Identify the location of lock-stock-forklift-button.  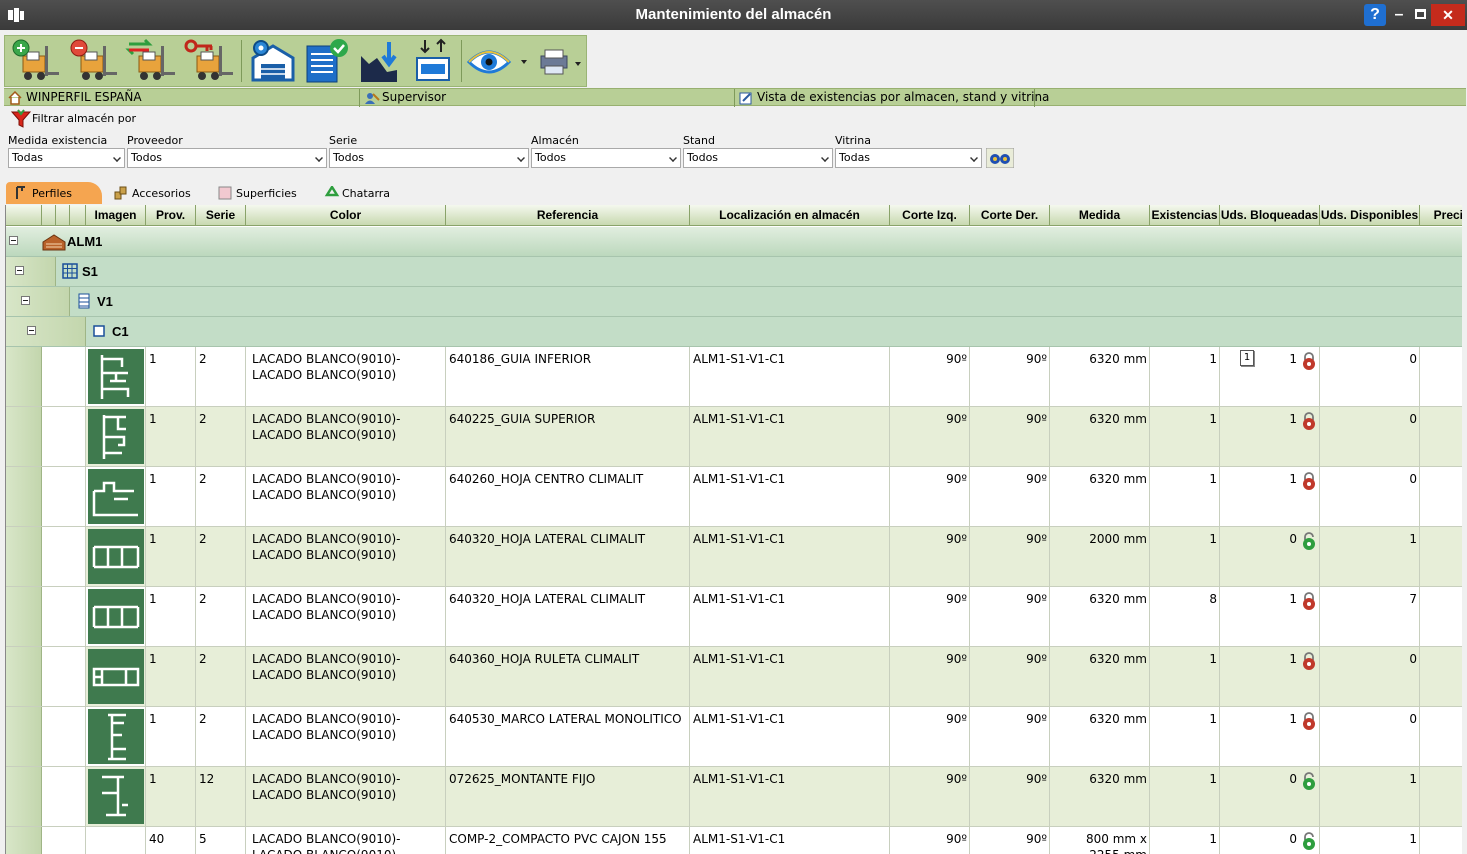
(209, 61).